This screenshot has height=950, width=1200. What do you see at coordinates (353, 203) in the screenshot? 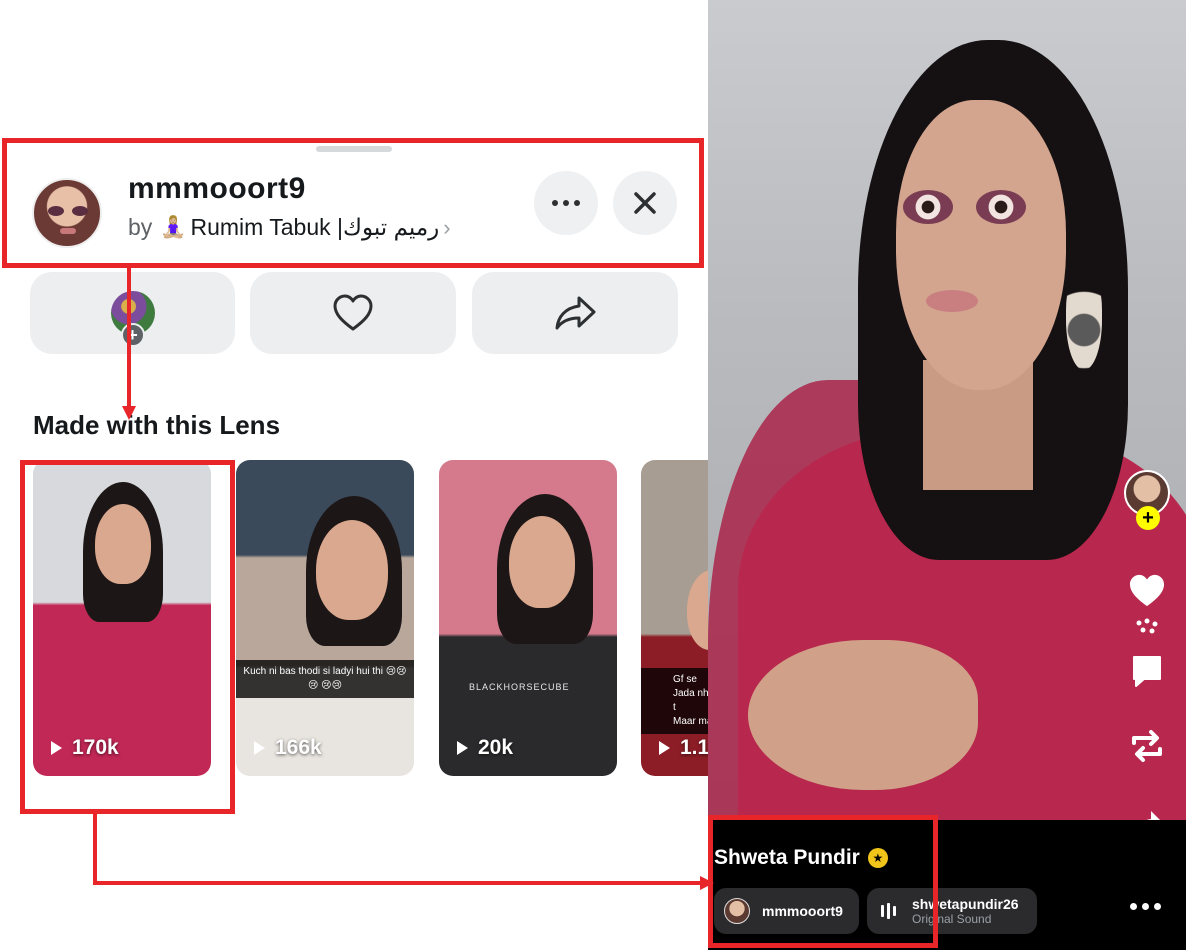
I see `annotation-box-header` at bounding box center [353, 203].